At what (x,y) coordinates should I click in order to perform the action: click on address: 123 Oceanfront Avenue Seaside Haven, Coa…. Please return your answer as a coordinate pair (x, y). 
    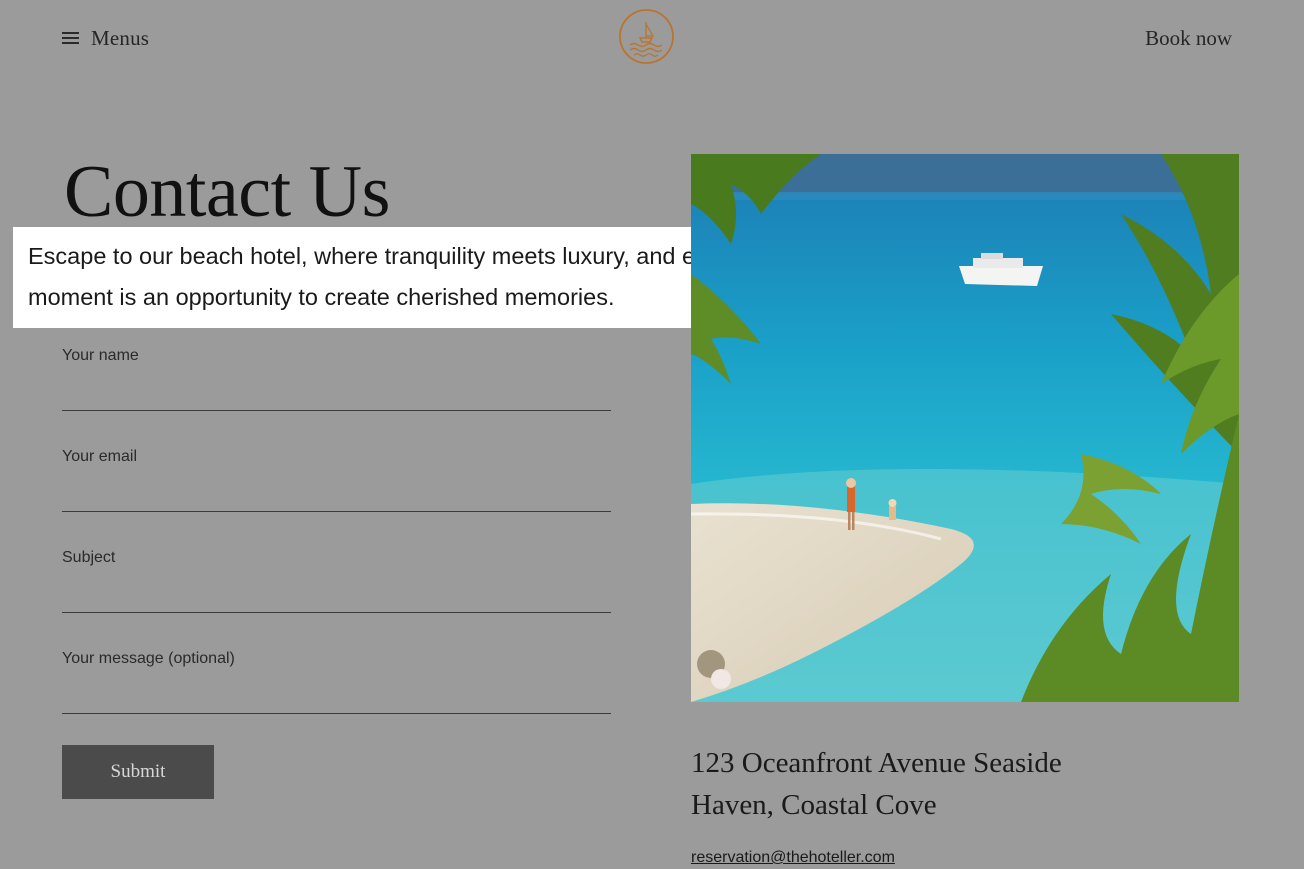
    Looking at the image, I should click on (876, 784).